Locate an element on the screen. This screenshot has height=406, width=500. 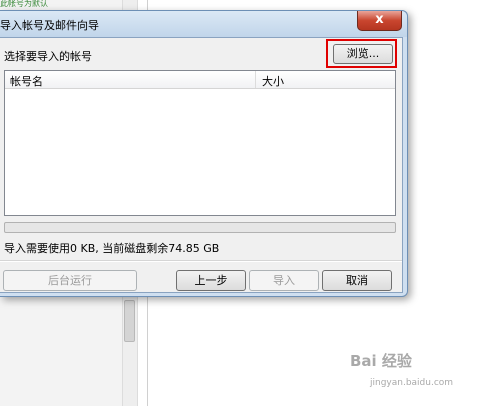
disk-space-status: 导入需要使用0 KB, 当前磁盘剩余74.85 GB is located at coordinates (112, 248).